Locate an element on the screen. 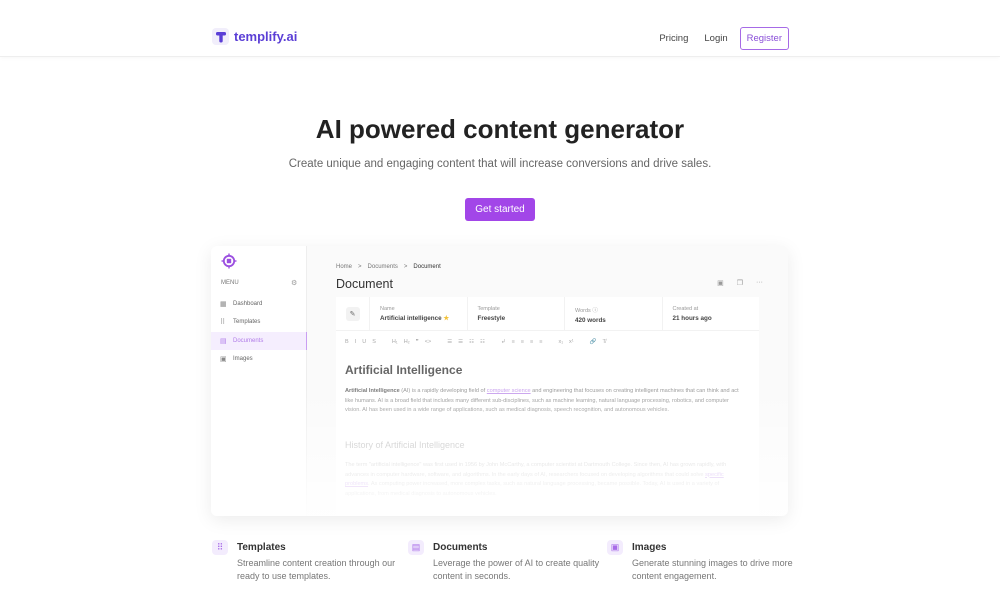  magic-wand-icon: ✎ is located at coordinates (352, 313).